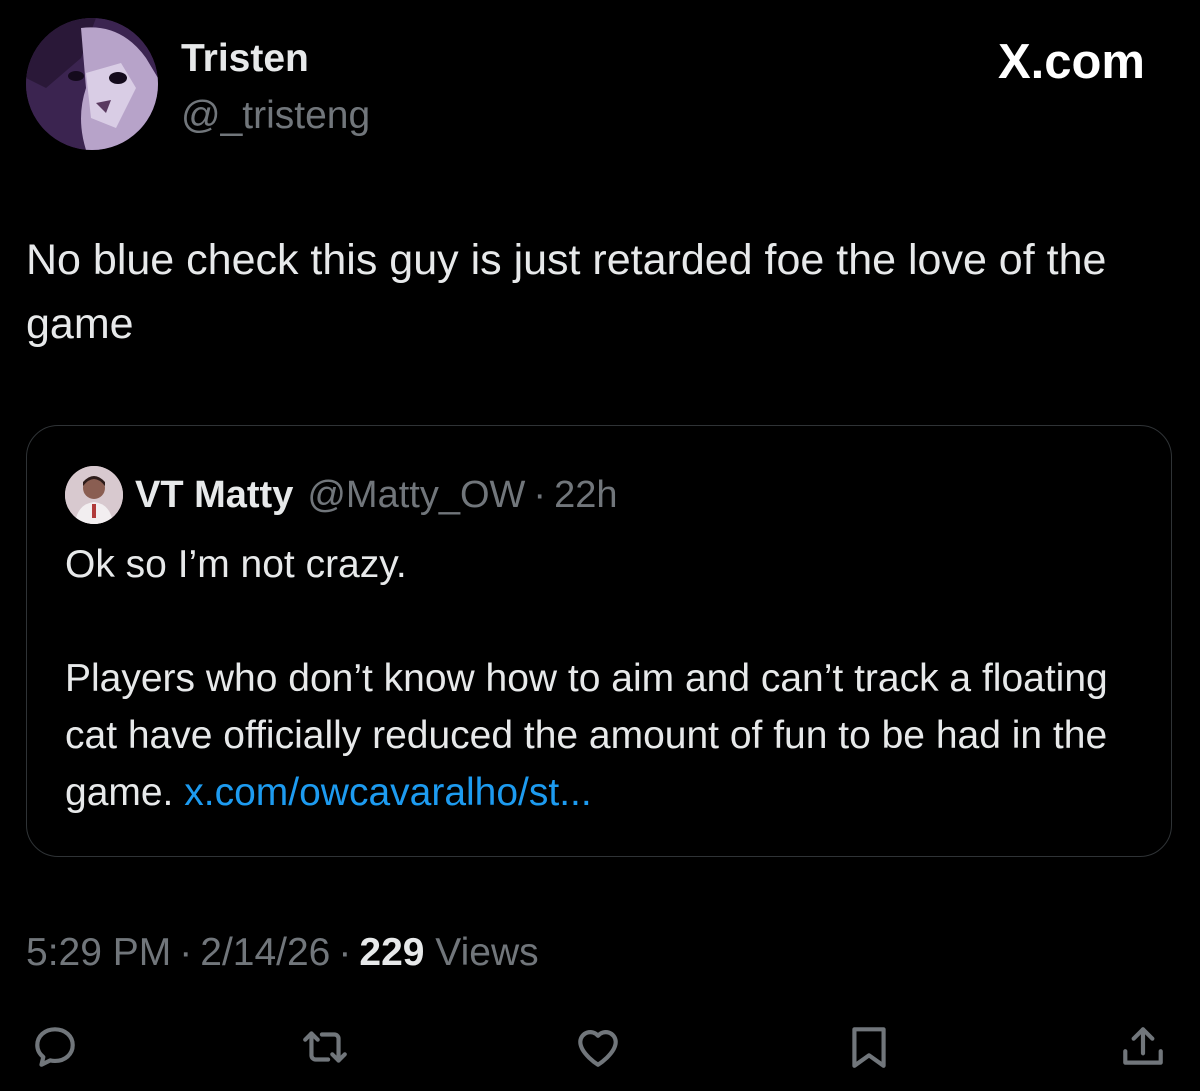  What do you see at coordinates (236, 564) in the screenshot?
I see `quote-paragraph-1: Ok so I’m not crazy.` at bounding box center [236, 564].